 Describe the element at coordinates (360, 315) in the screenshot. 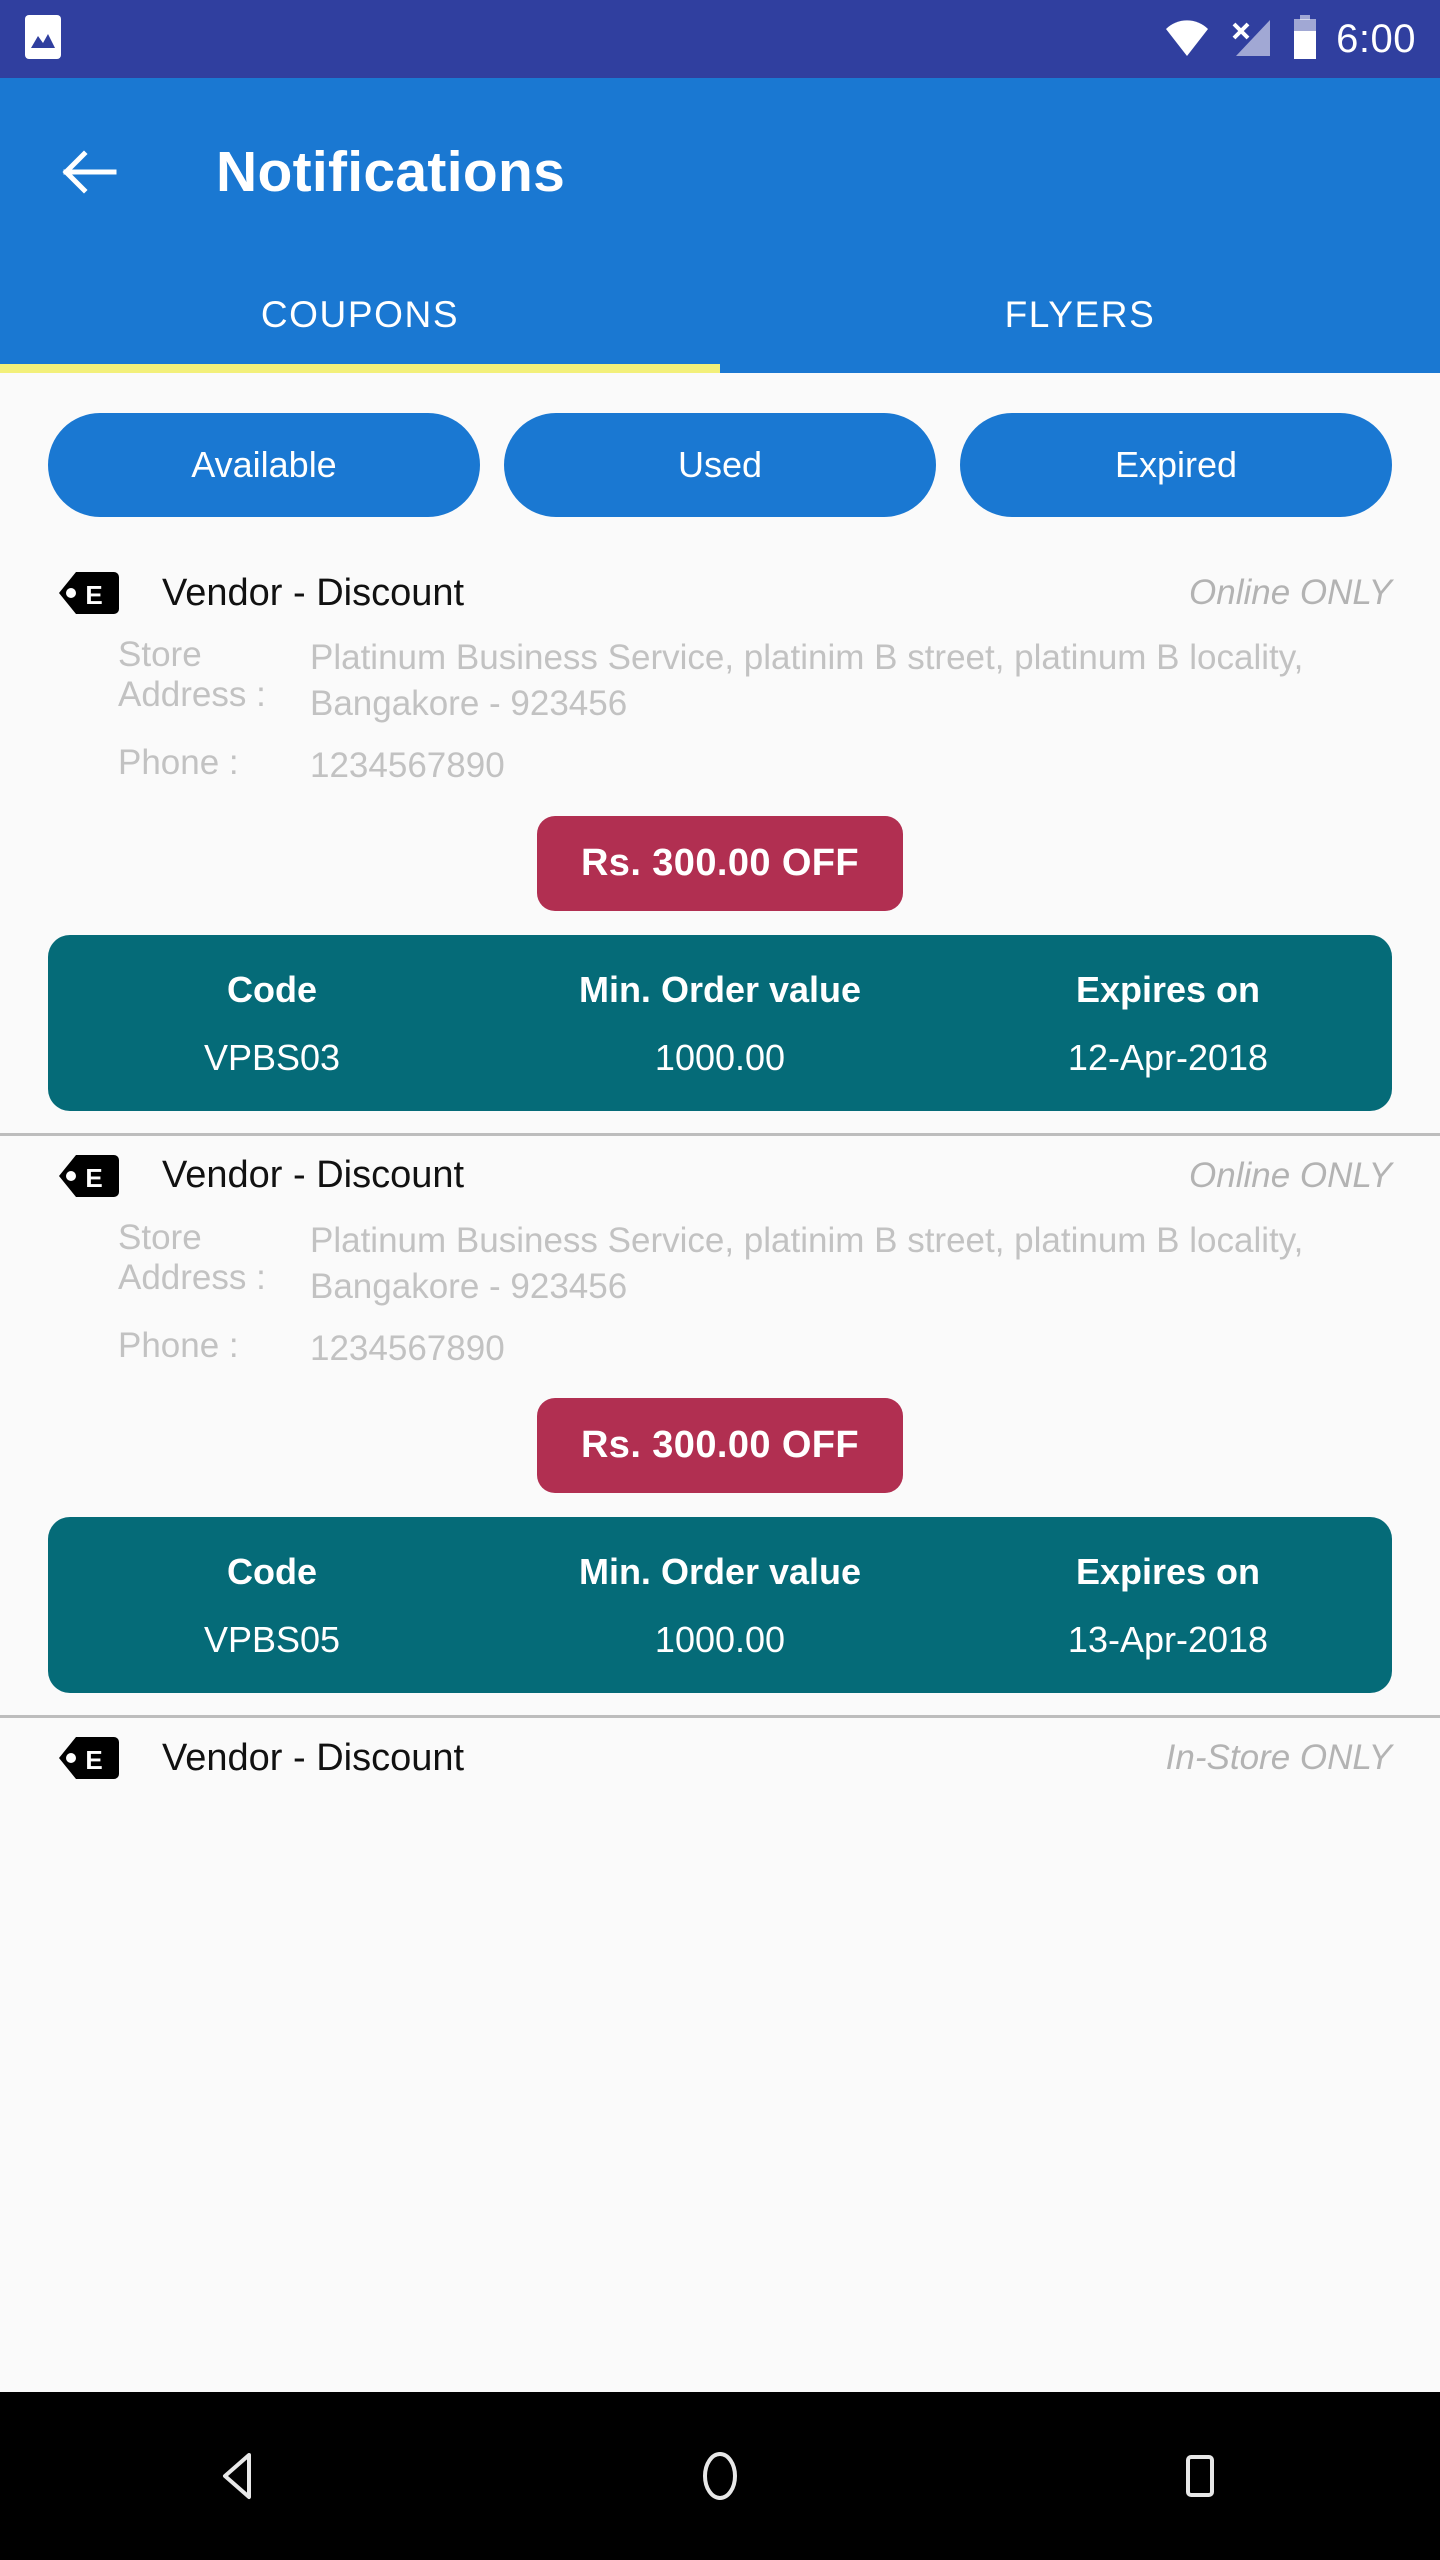

I see `tab-coupons: COUPONS` at that location.